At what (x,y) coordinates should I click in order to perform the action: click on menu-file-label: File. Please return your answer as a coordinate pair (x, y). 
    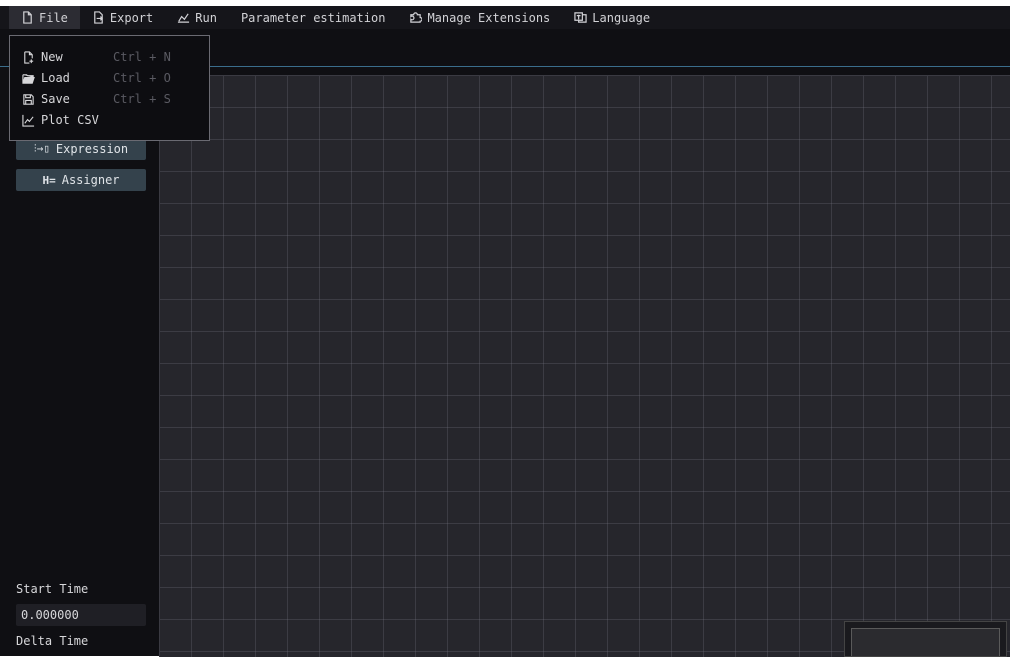
    Looking at the image, I should click on (53, 17).